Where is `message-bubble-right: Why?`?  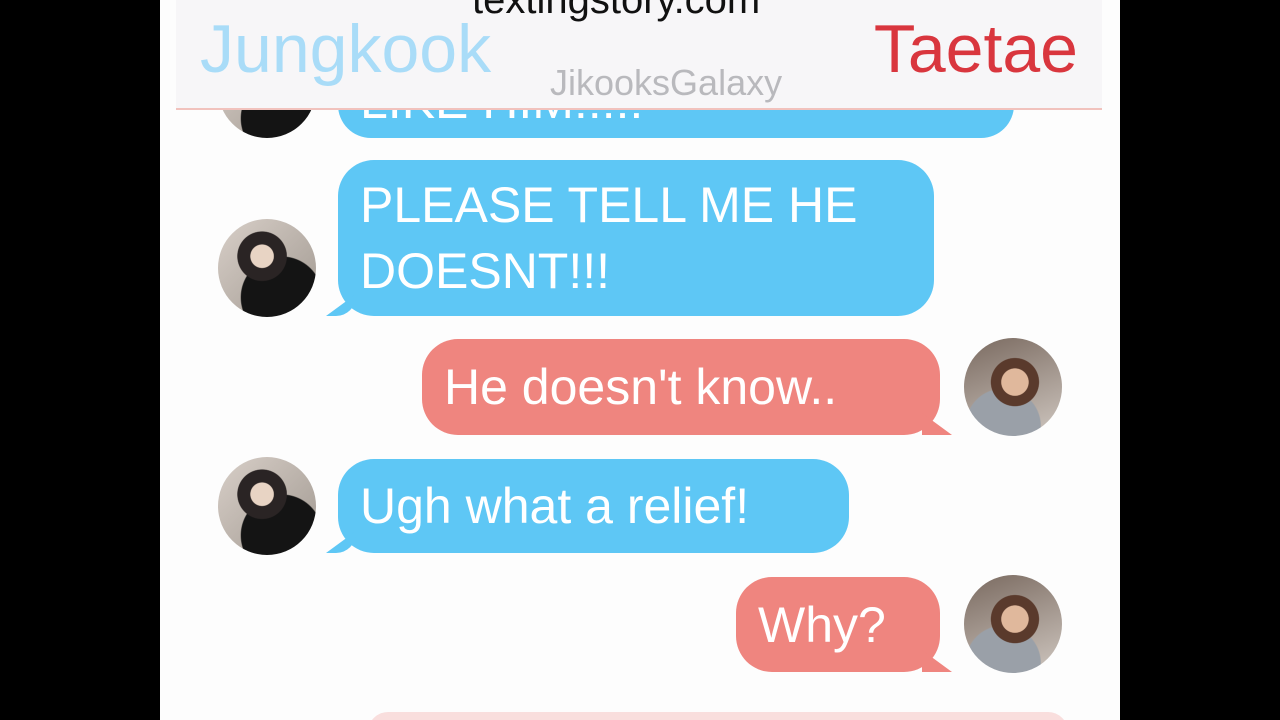 message-bubble-right: Why? is located at coordinates (838, 624).